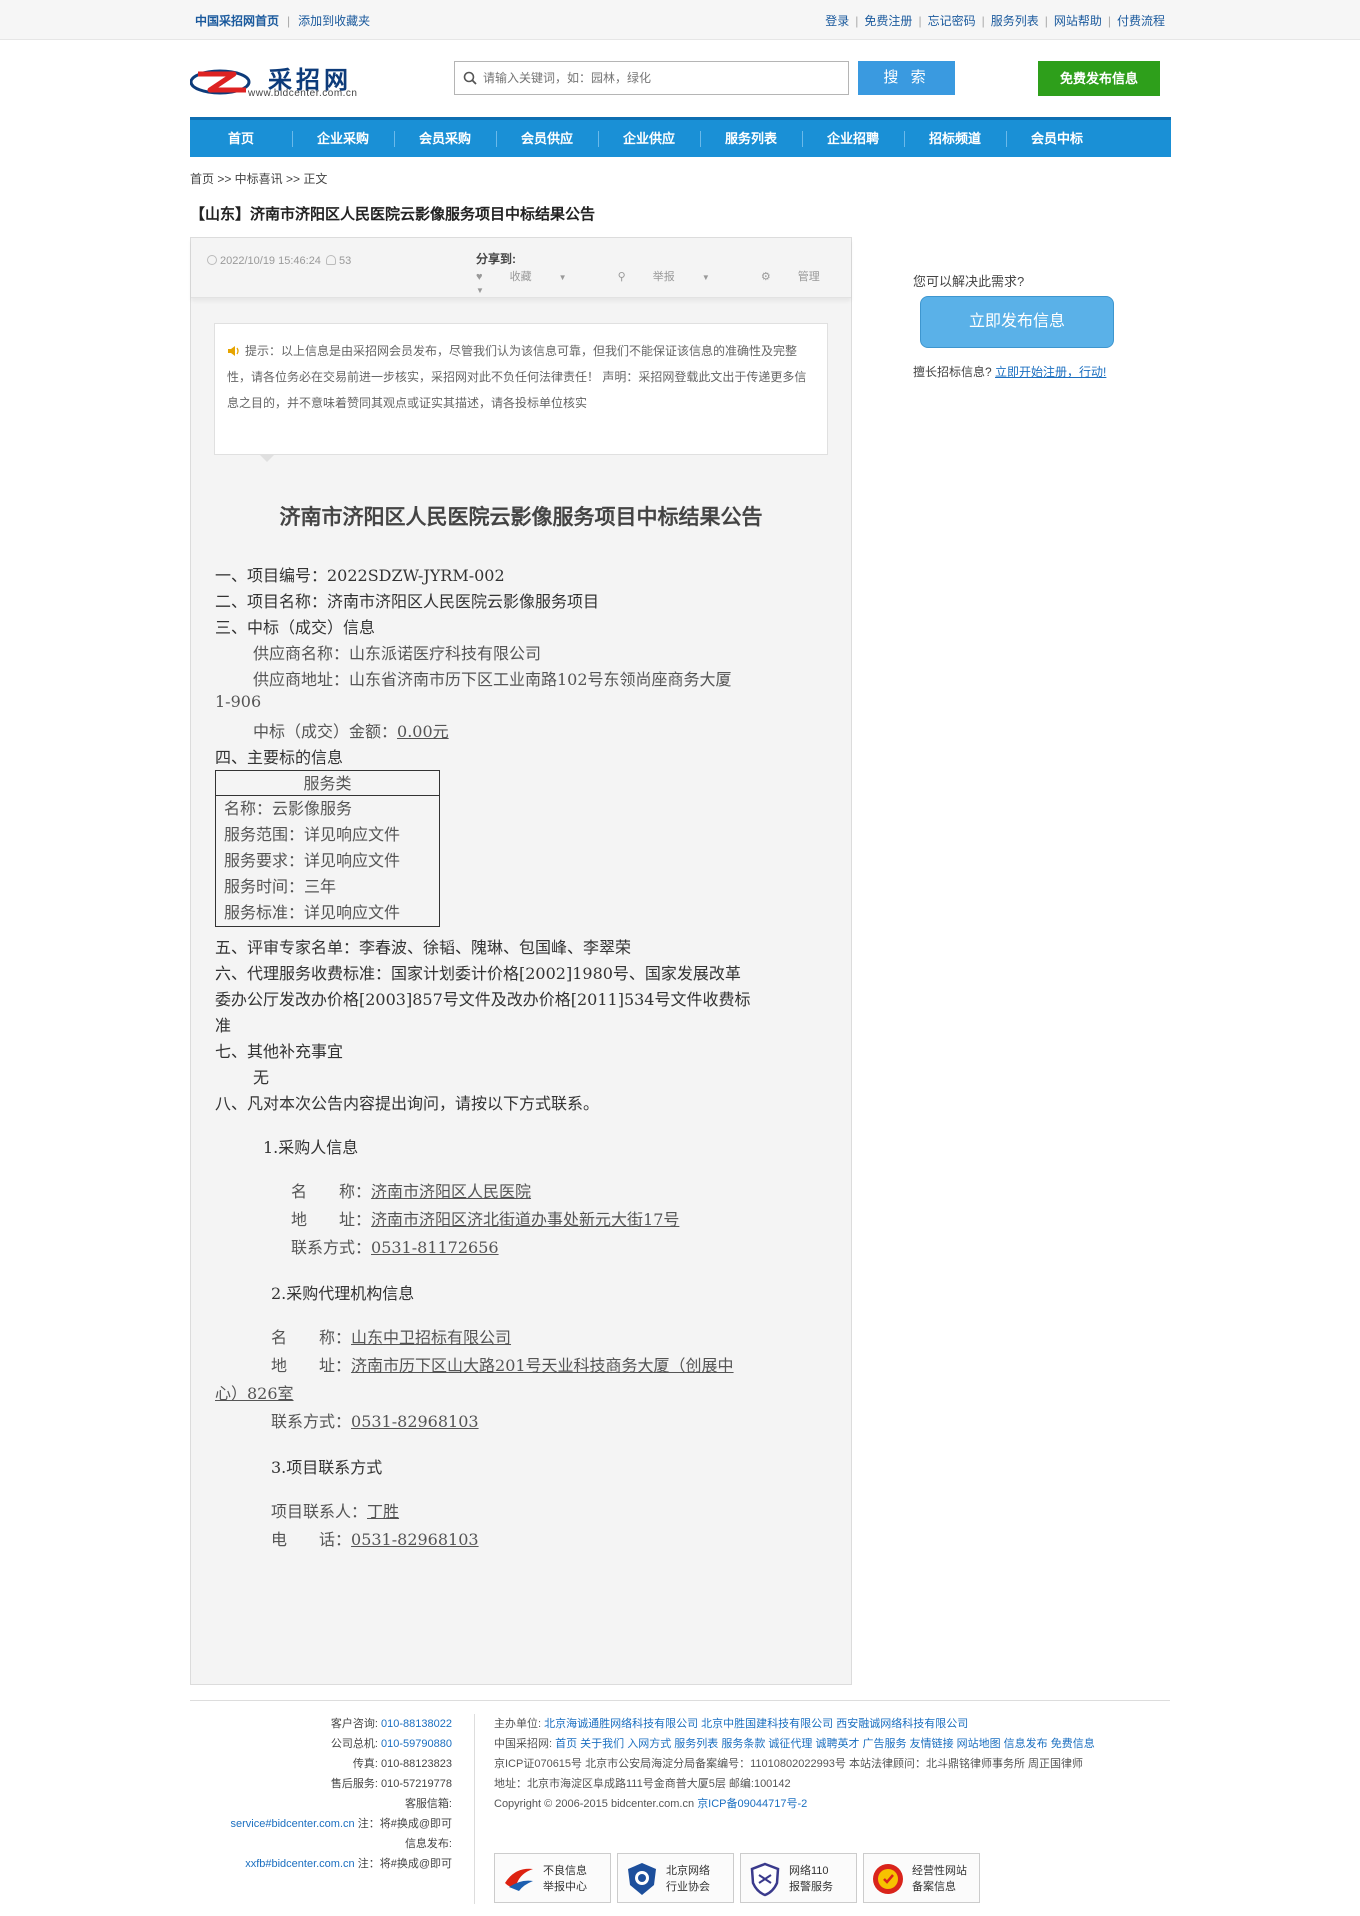  I want to click on project-contact-phone: 电 话：0531-82968103, so click(375, 1539).